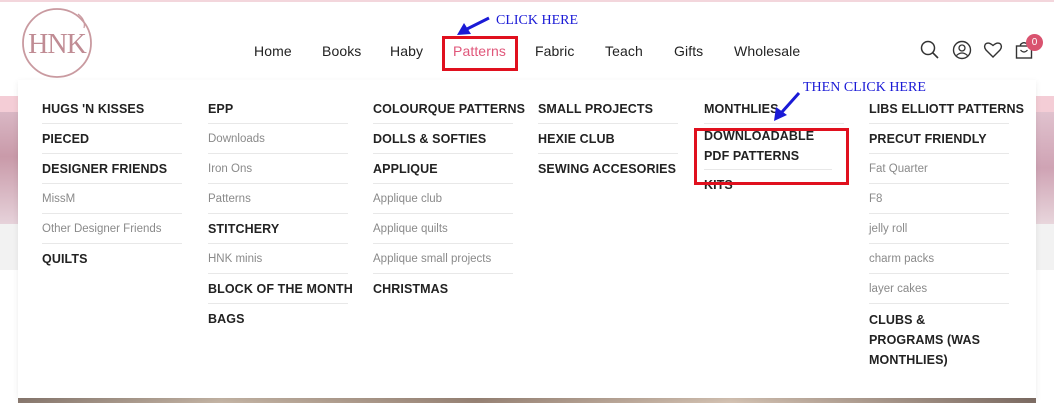 The height and width of the screenshot is (403, 1054). I want to click on menu-item-small-projects: SMALL PROJECTS, so click(608, 109).